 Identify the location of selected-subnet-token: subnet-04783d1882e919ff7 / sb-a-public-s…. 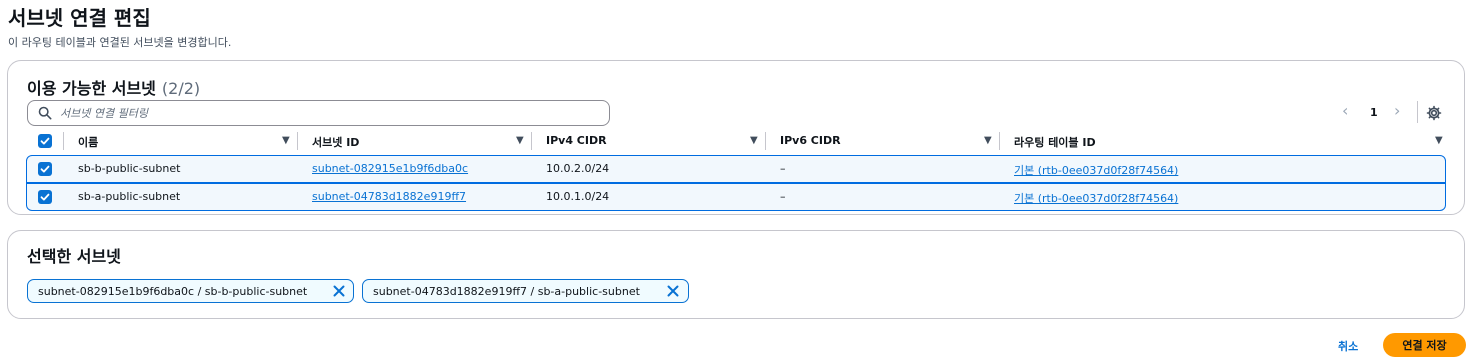
(525, 291).